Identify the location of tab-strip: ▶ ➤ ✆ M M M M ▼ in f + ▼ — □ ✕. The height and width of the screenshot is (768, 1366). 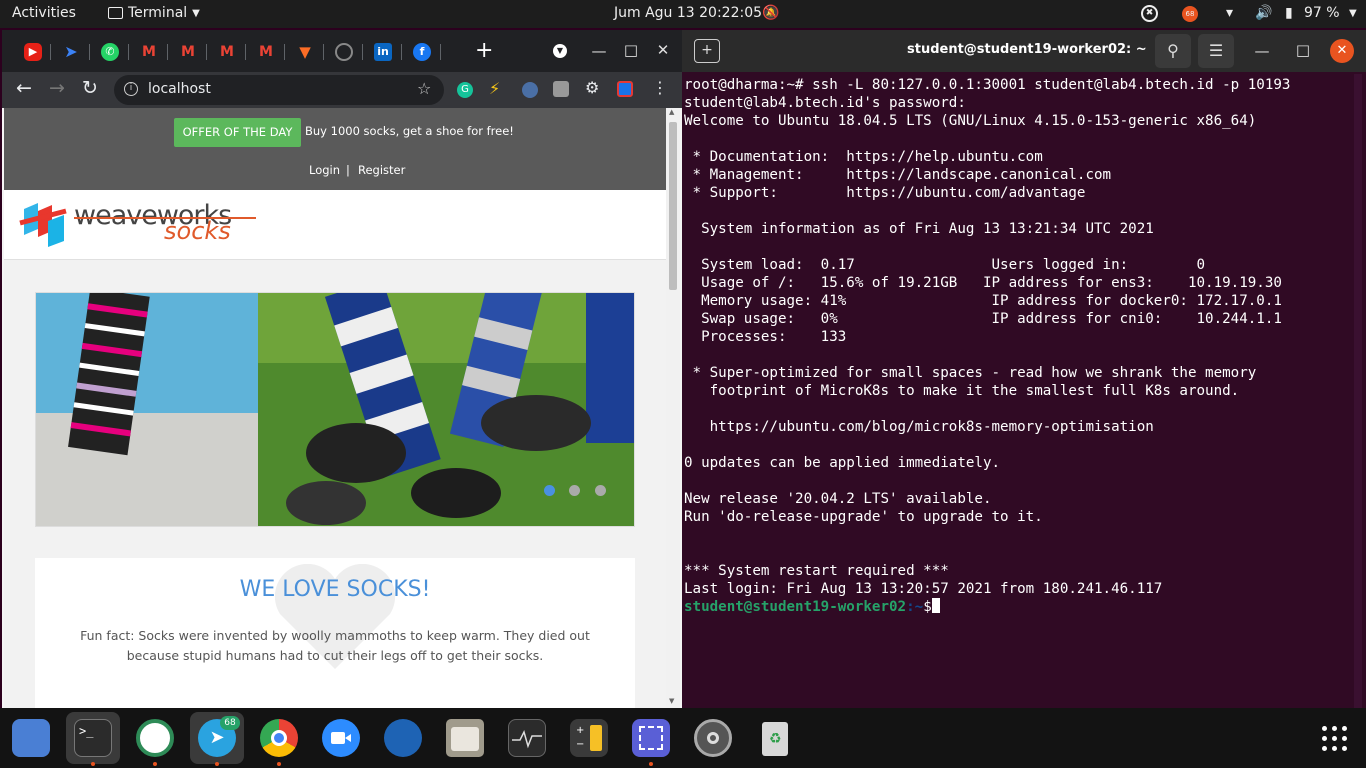
(342, 51).